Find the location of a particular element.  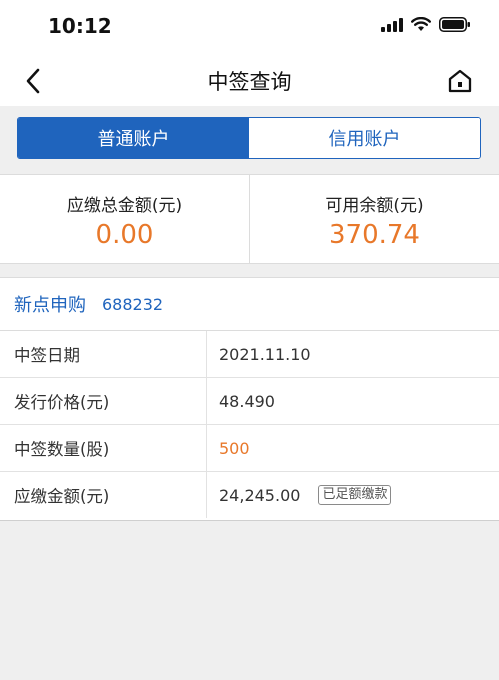

status-icons is located at coordinates (426, 24).